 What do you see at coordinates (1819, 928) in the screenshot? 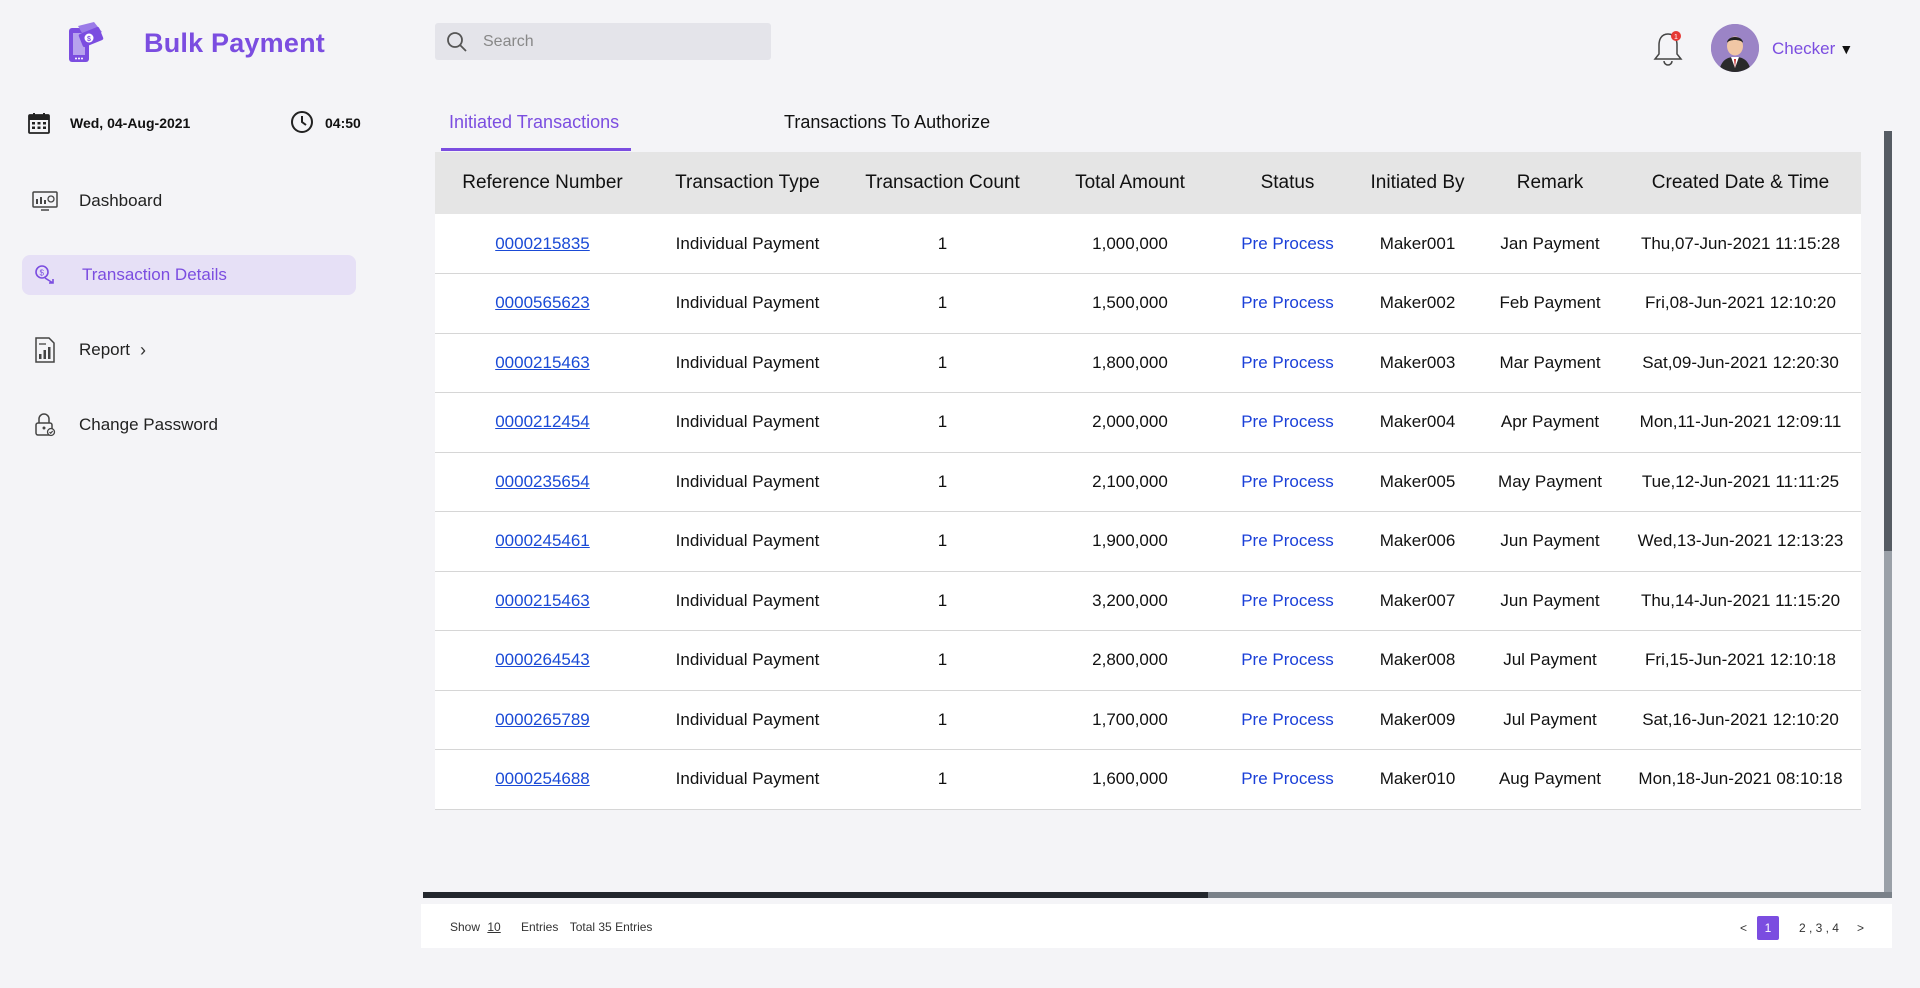
I see `page-links: 2 , 3 , 4` at bounding box center [1819, 928].